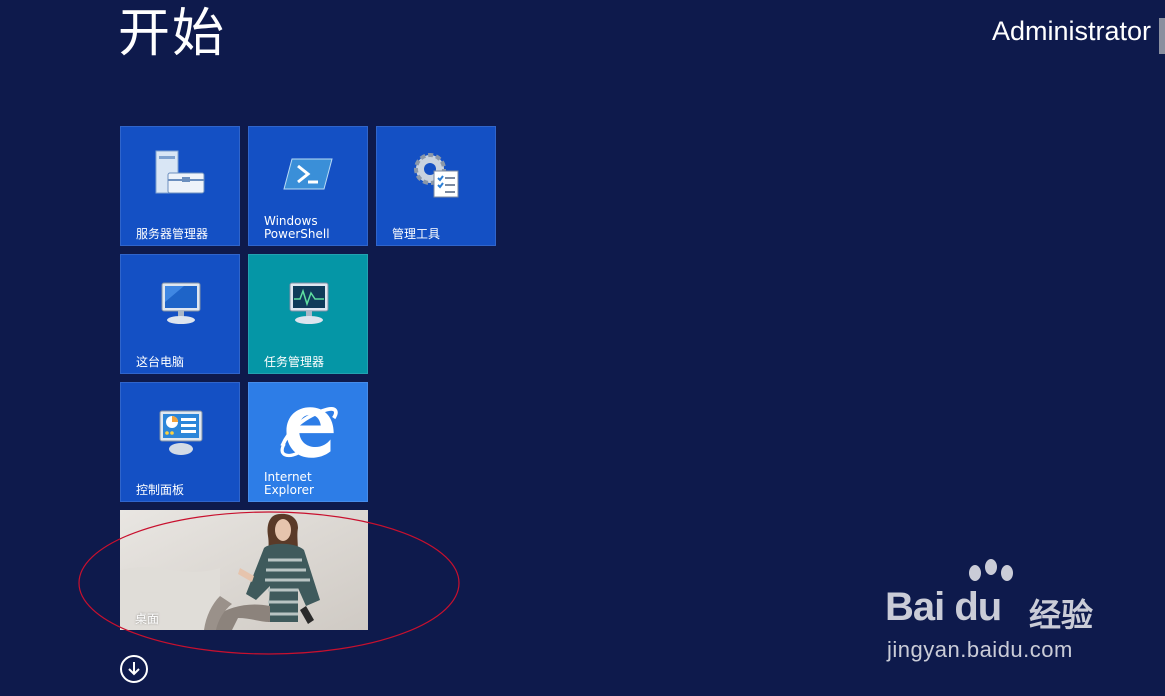 The image size is (1165, 696). Describe the element at coordinates (172, 234) in the screenshot. I see `tile-label: 服务器管理器` at that location.